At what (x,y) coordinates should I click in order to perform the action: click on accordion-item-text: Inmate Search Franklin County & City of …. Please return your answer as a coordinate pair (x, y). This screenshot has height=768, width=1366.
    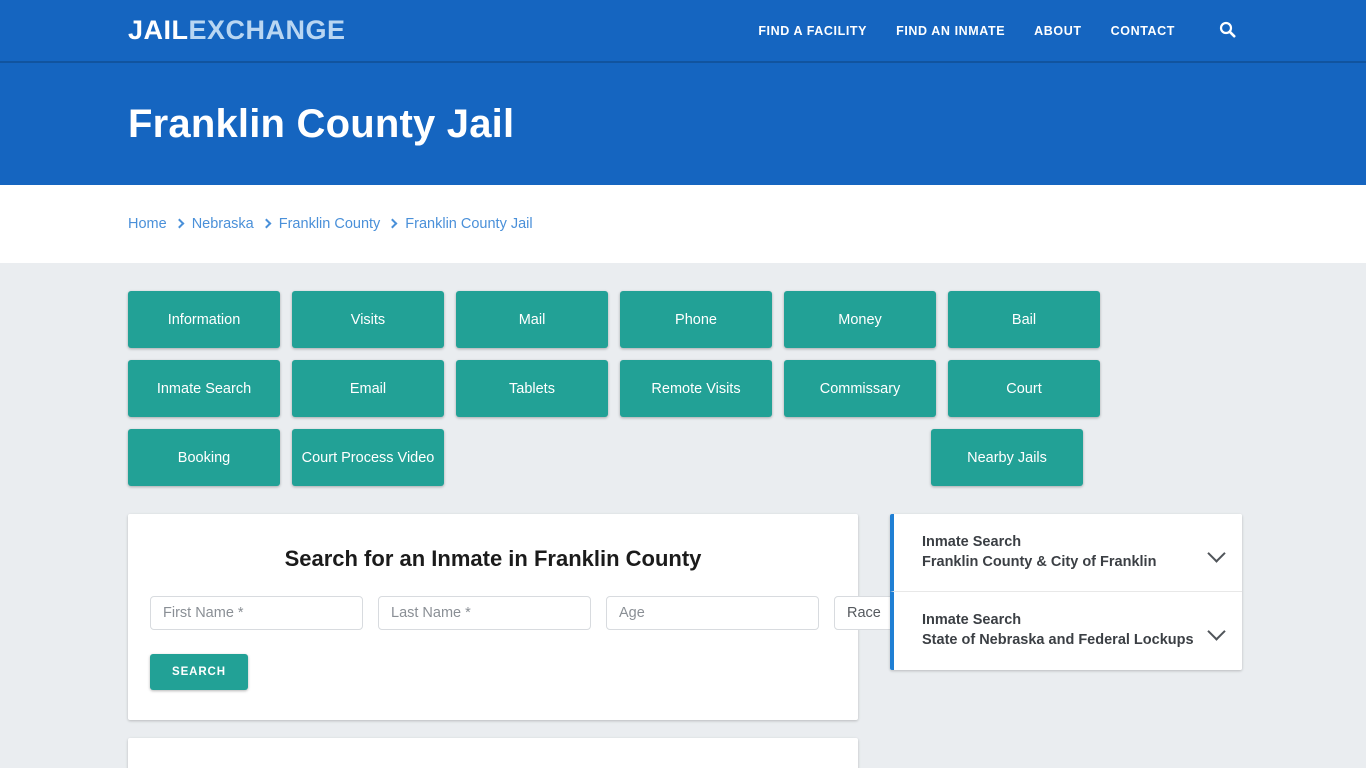
    Looking at the image, I should click on (1060, 552).